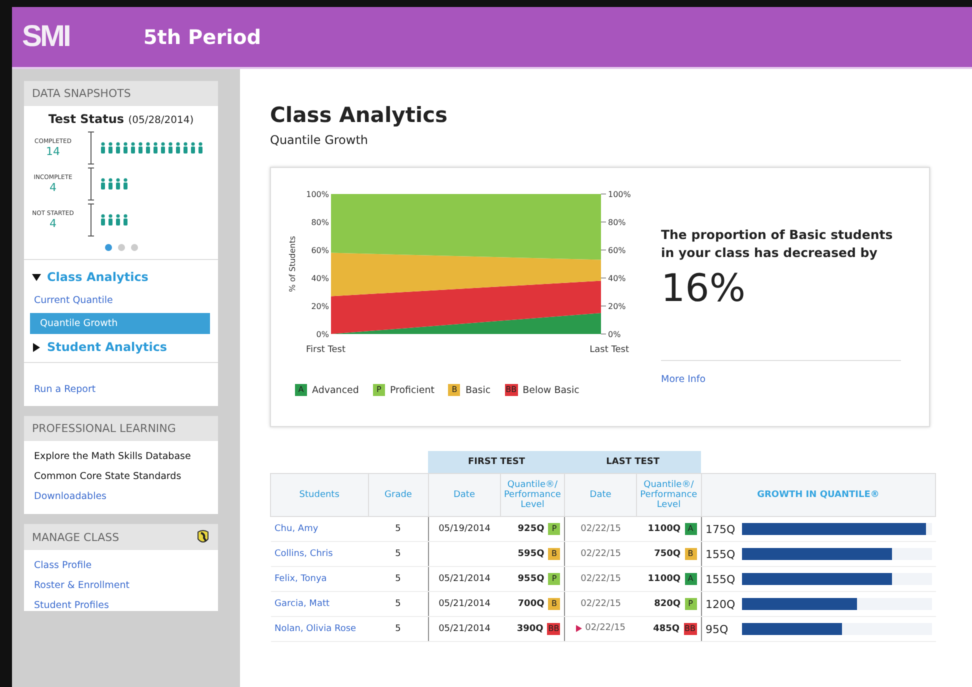 Image resolution: width=972 pixels, height=687 pixels. Describe the element at coordinates (161, 120) in the screenshot. I see `snapshot-date: (05/28/2014)` at that location.